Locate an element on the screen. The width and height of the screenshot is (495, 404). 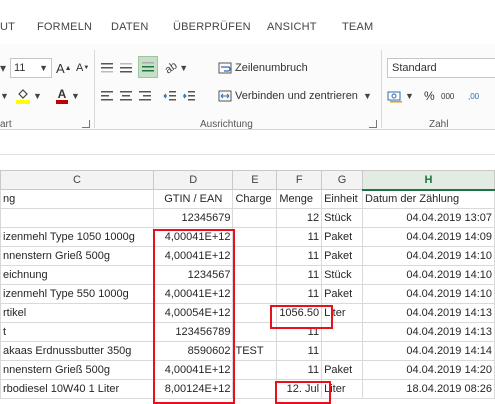
cell-header-charge: Charge is located at coordinates (255, 199).